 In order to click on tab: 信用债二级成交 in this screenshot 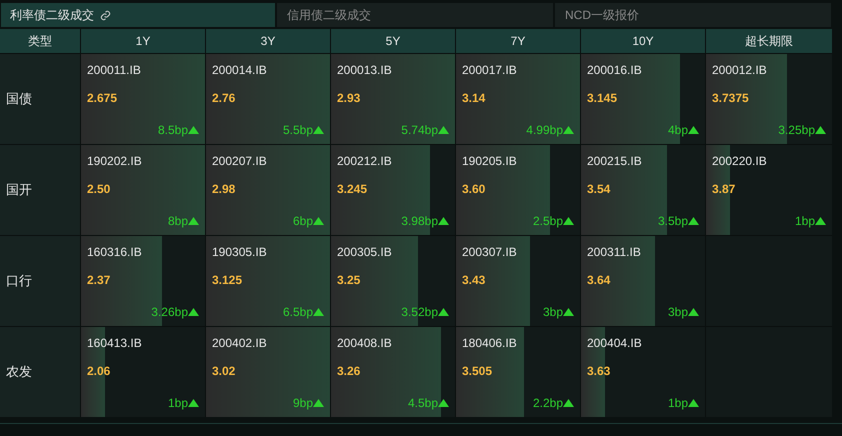, I will do `click(415, 15)`.